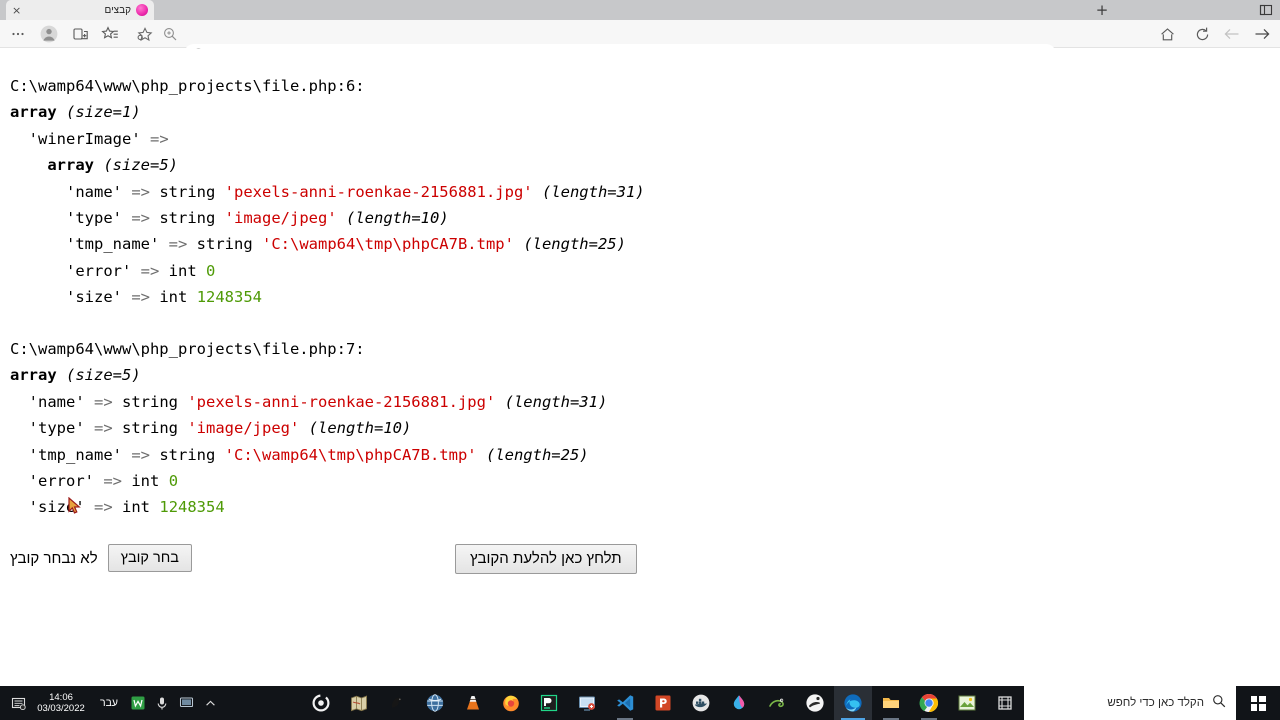 The height and width of the screenshot is (720, 1280). I want to click on taskbar-app-firefox, so click(511, 703).